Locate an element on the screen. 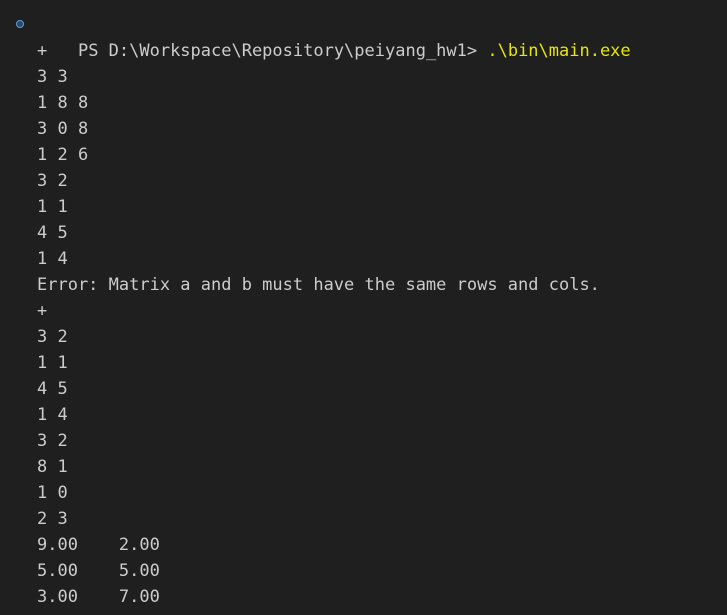  command-text: .\bin\main.exe is located at coordinates (559, 51).